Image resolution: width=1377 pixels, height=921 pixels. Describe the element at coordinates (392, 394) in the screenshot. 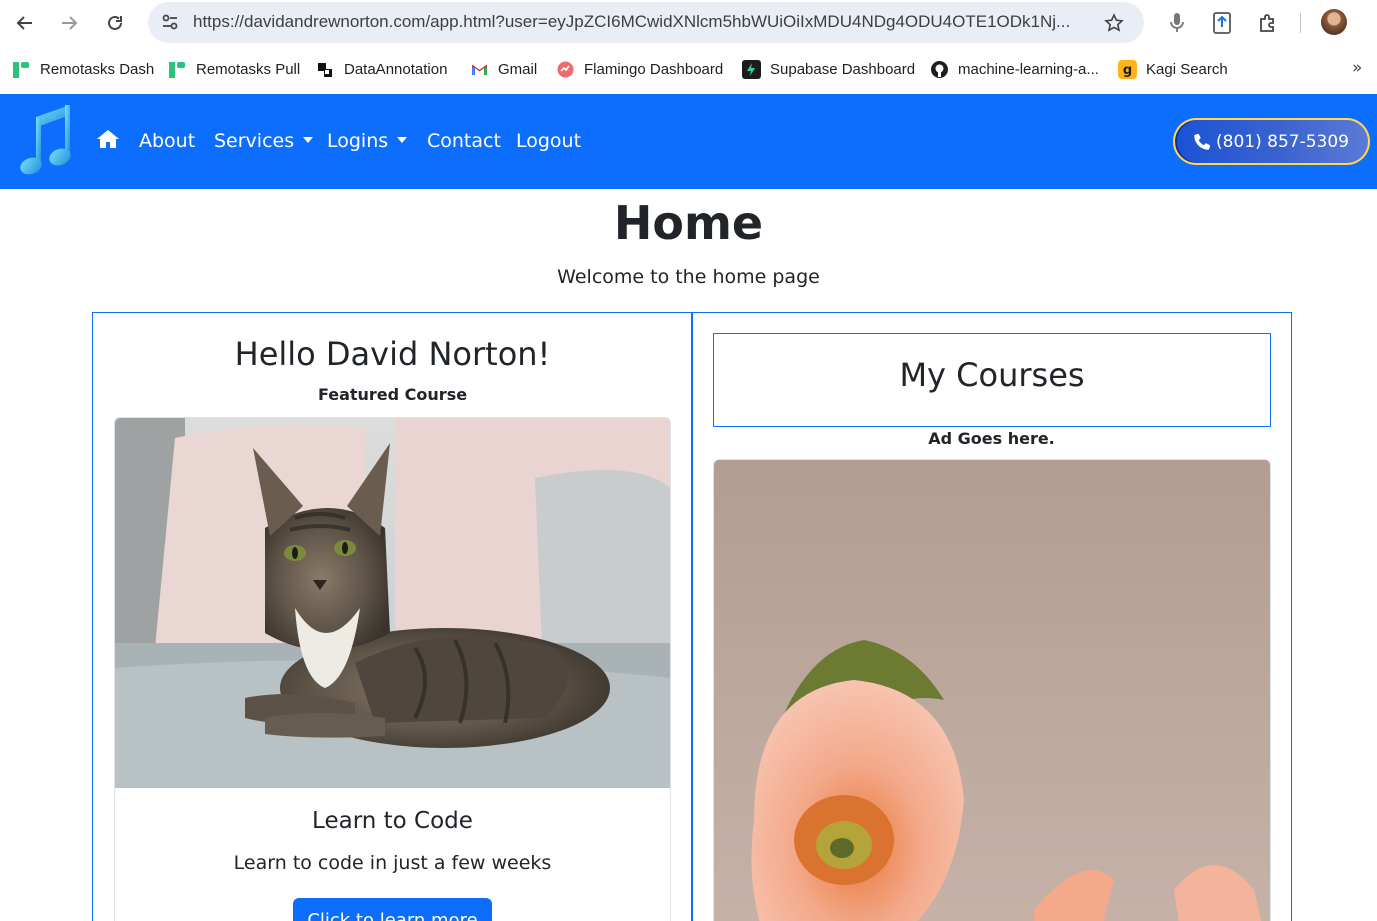

I see `featured-course-label: Featured Course` at that location.